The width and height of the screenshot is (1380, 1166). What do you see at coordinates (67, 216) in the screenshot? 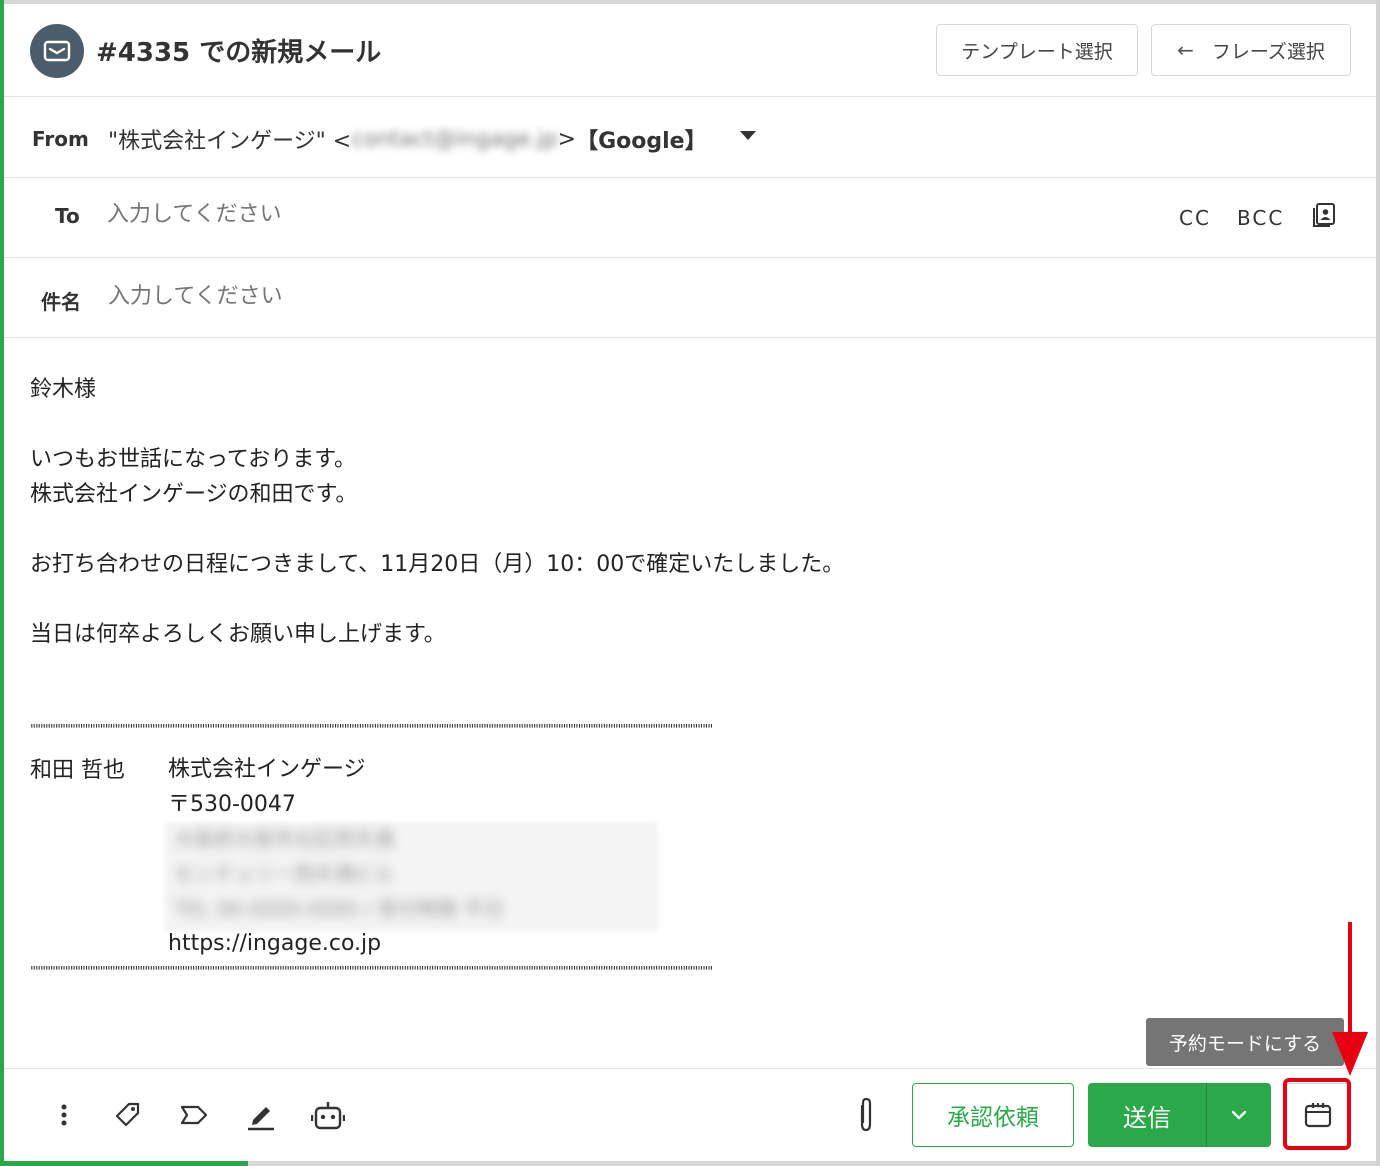
I see `to-label: To` at bounding box center [67, 216].